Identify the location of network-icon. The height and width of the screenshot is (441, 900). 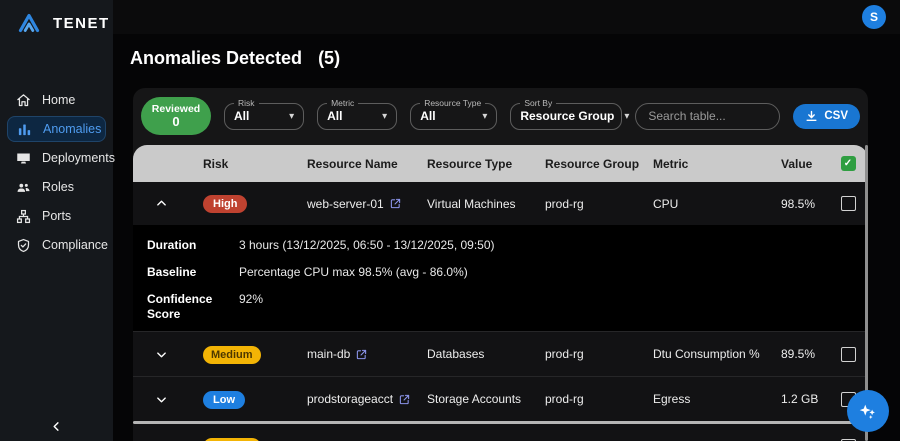
(23, 216).